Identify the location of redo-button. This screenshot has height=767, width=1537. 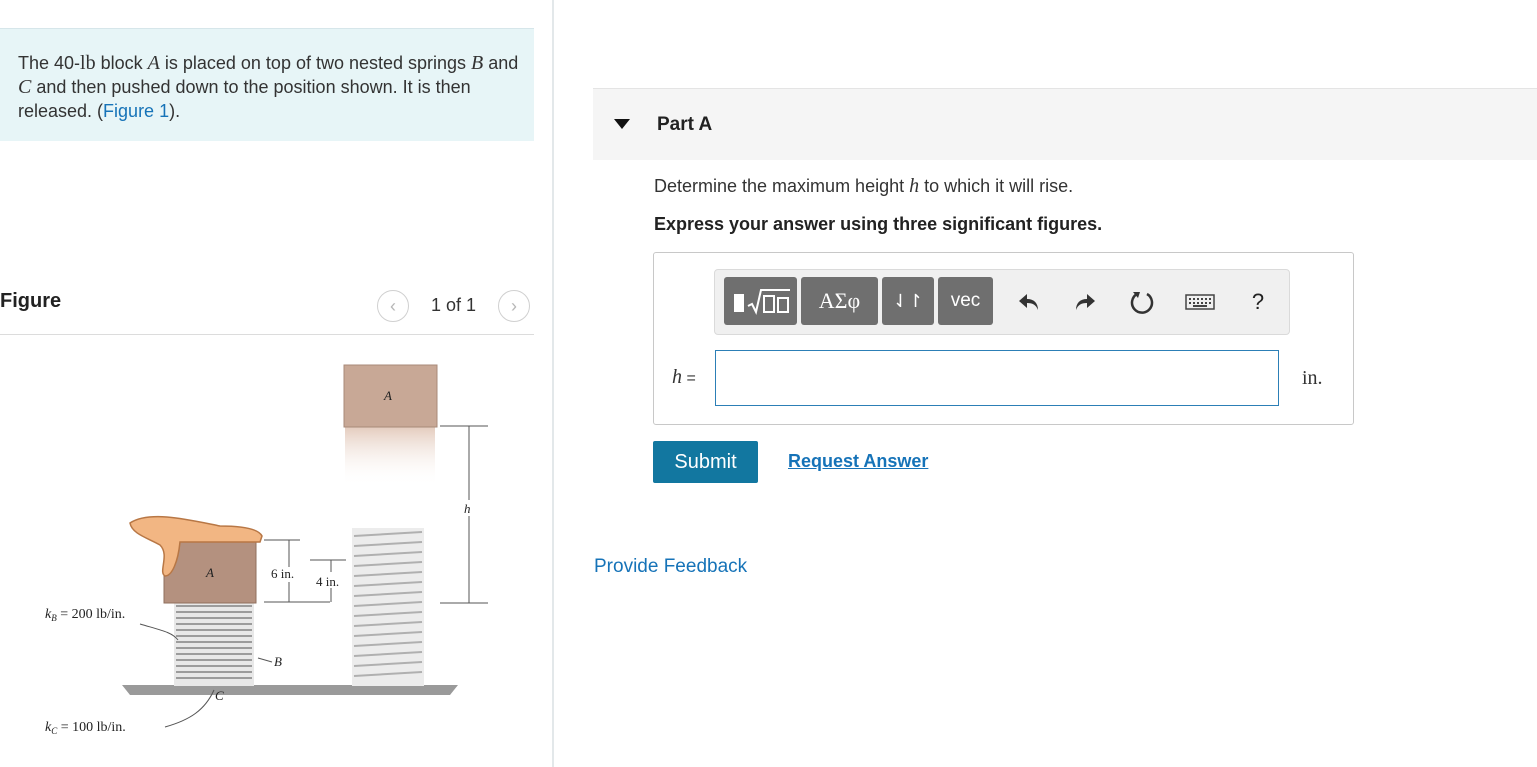
(1085, 302).